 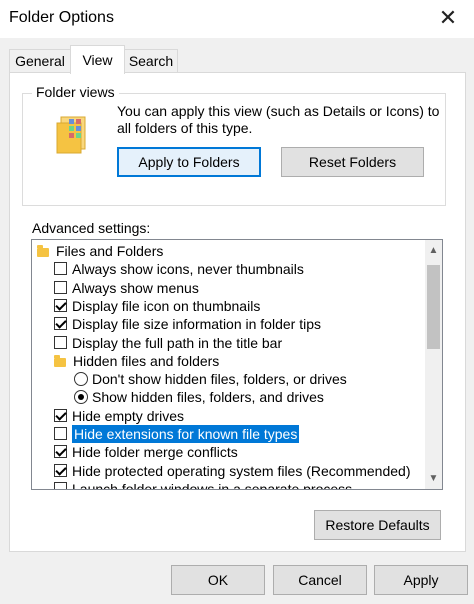 I want to click on reset-folders-button: Reset Folders, so click(x=352, y=162).